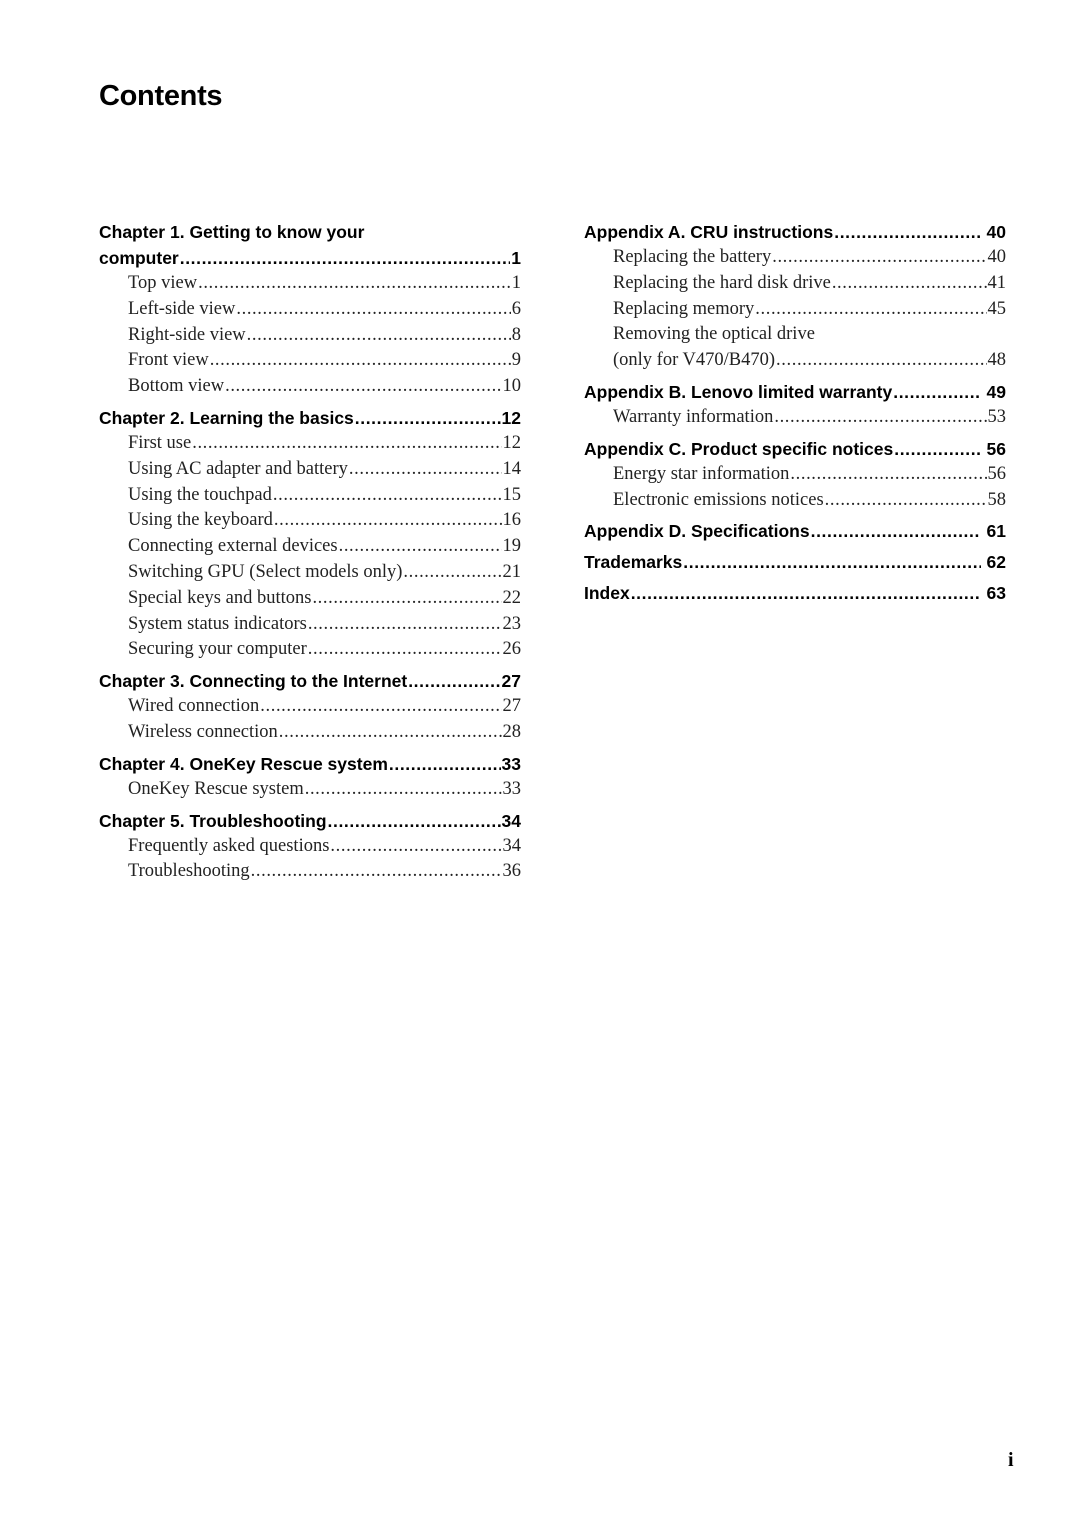  What do you see at coordinates (310, 387) in the screenshot?
I see `toc-entry: Bottom view 10` at bounding box center [310, 387].